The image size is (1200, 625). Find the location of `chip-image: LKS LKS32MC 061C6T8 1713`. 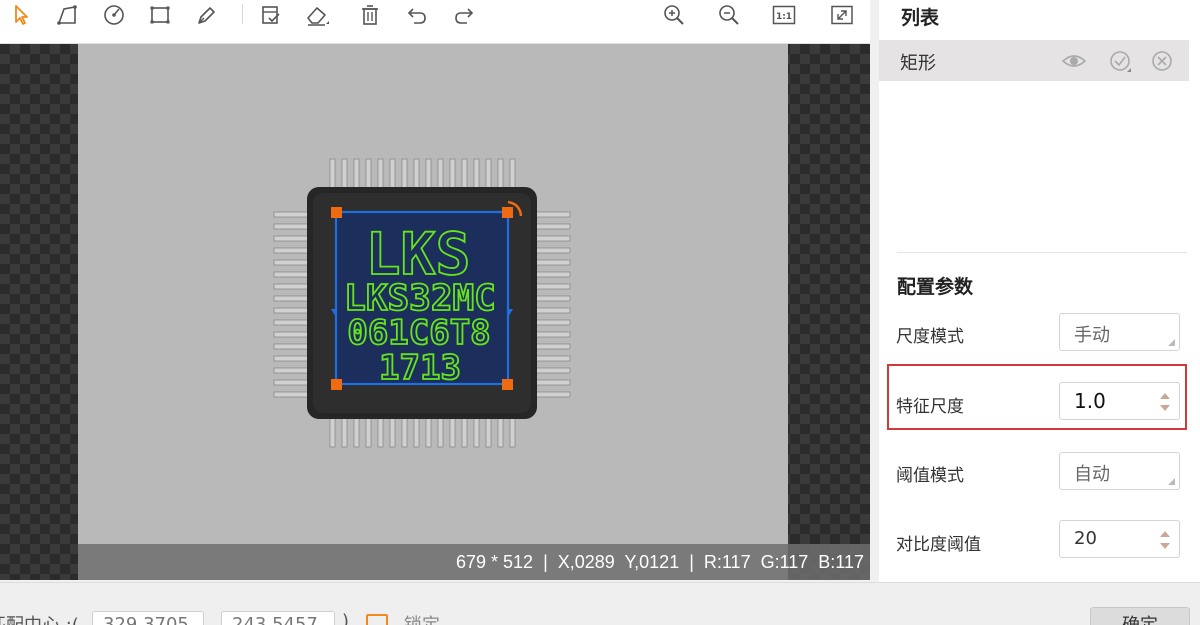

chip-image: LKS LKS32MC 061C6T8 1713 is located at coordinates (422, 303).